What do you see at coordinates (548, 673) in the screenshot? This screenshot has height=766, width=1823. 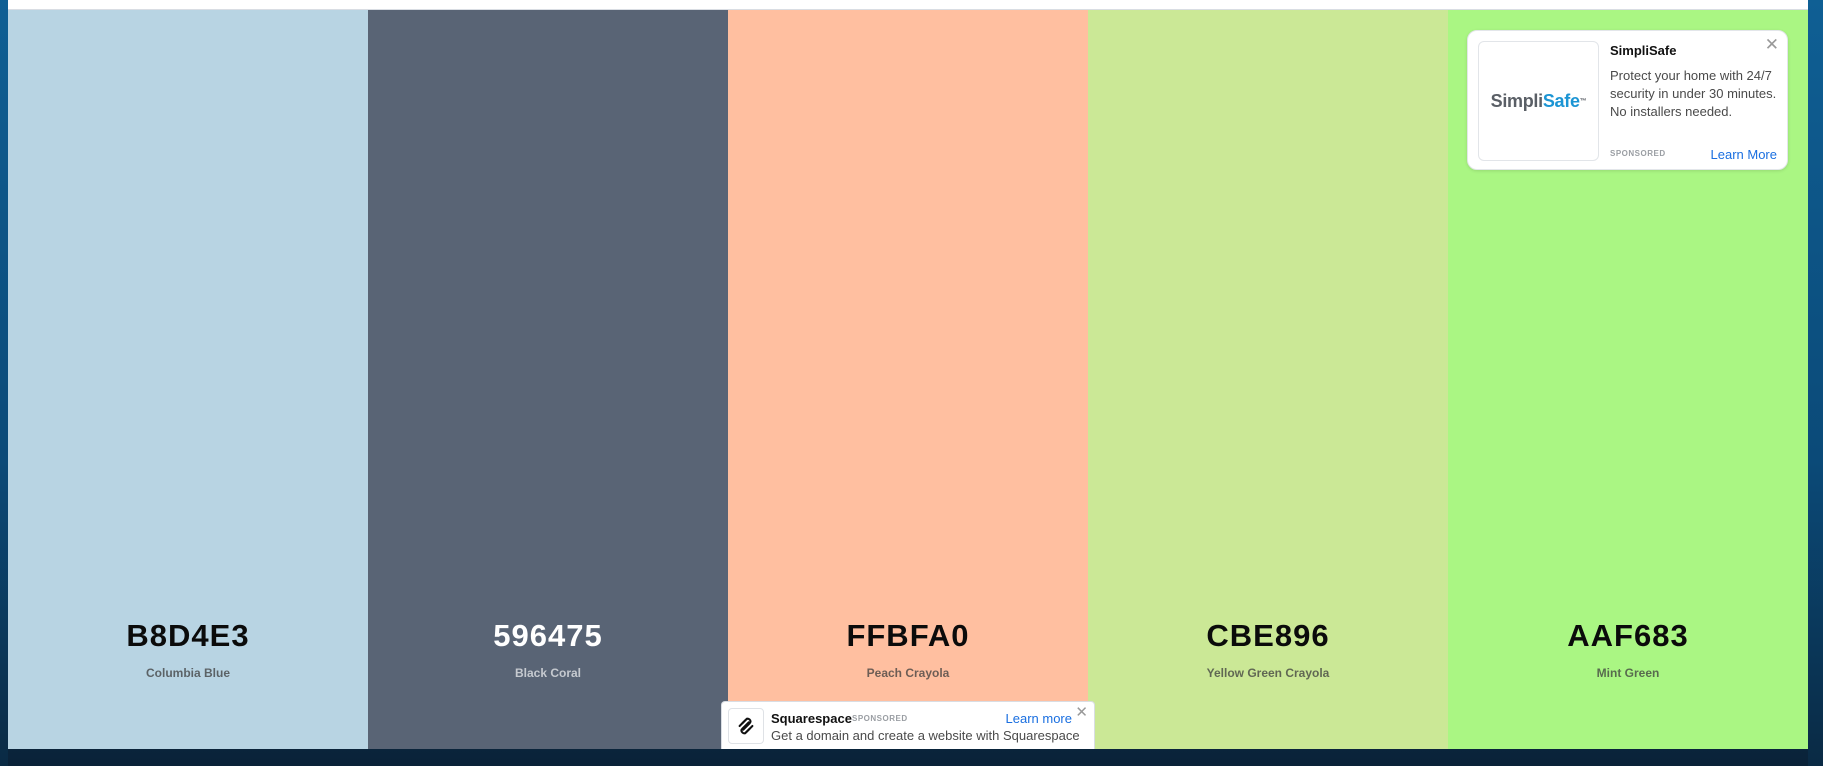 I see `swatch-color-name: Black Coral` at bounding box center [548, 673].